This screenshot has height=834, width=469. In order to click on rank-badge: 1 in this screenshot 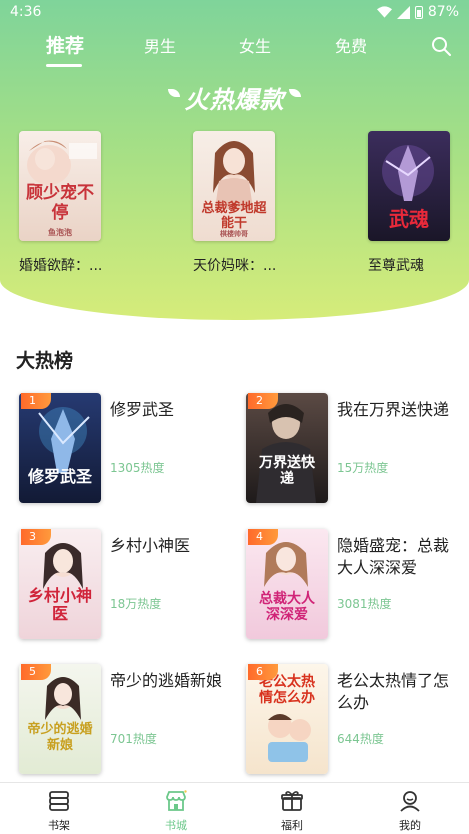, I will do `click(36, 401)`.